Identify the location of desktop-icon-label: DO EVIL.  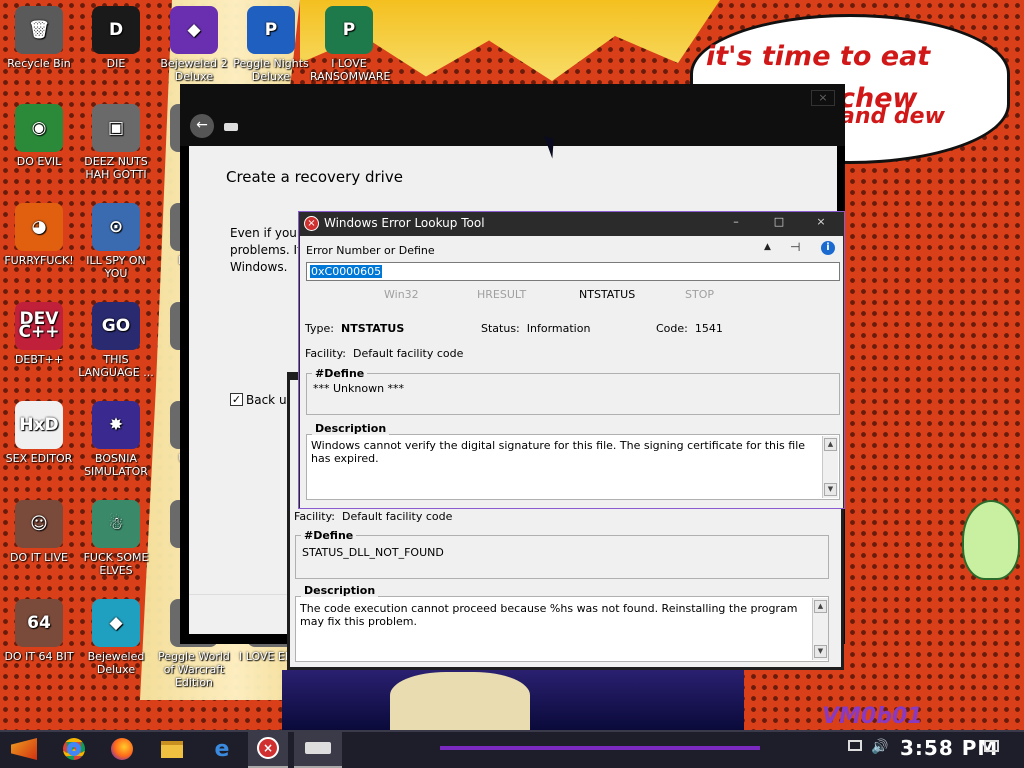
(39, 161).